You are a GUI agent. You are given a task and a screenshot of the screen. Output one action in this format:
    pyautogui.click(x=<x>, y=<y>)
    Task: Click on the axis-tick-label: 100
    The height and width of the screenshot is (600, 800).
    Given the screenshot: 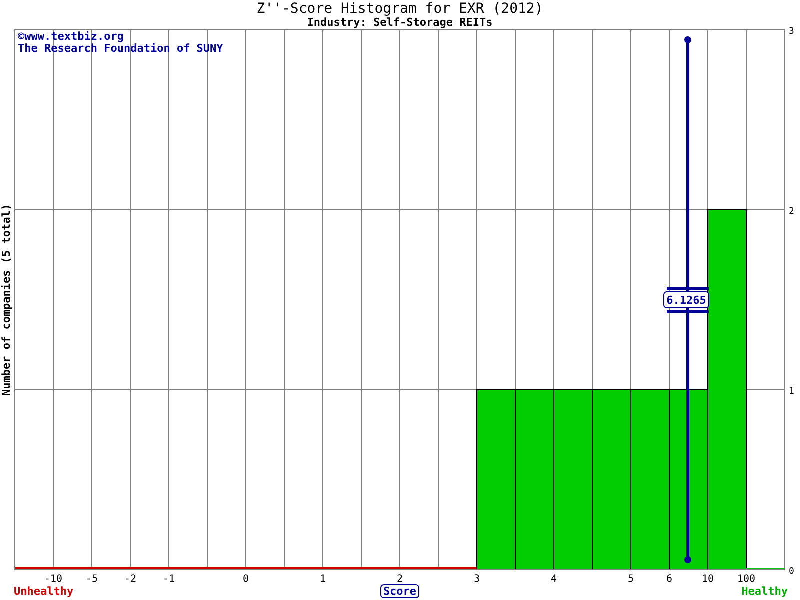 What is the action you would take?
    pyautogui.click(x=746, y=579)
    